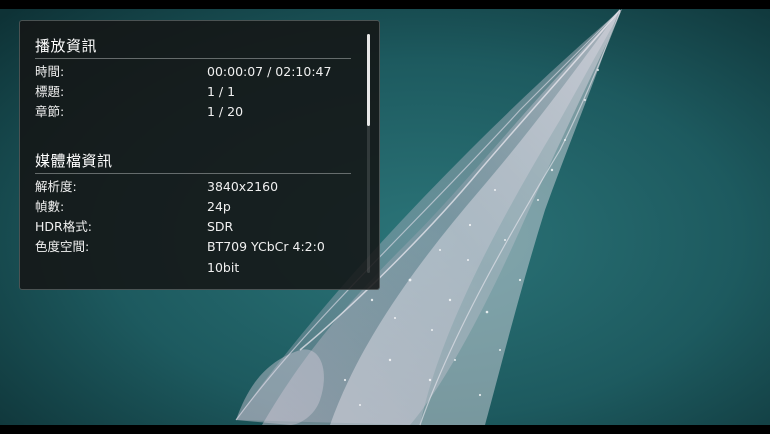  Describe the element at coordinates (220, 226) in the screenshot. I see `info-value: SDR` at that location.